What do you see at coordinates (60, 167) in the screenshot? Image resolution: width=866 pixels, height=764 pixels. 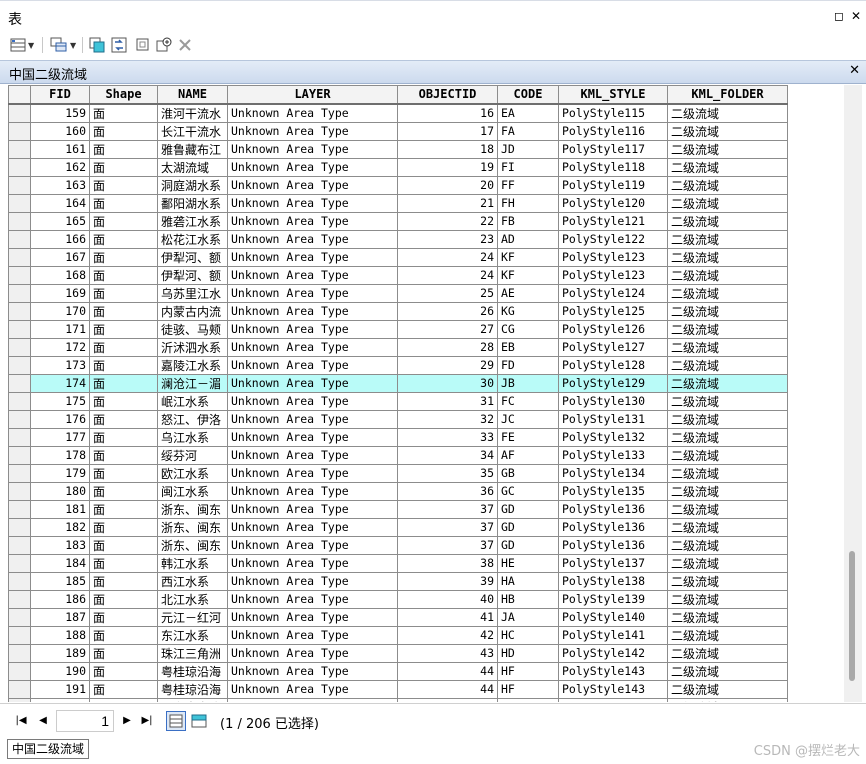 I see `table-cell: 162` at bounding box center [60, 167].